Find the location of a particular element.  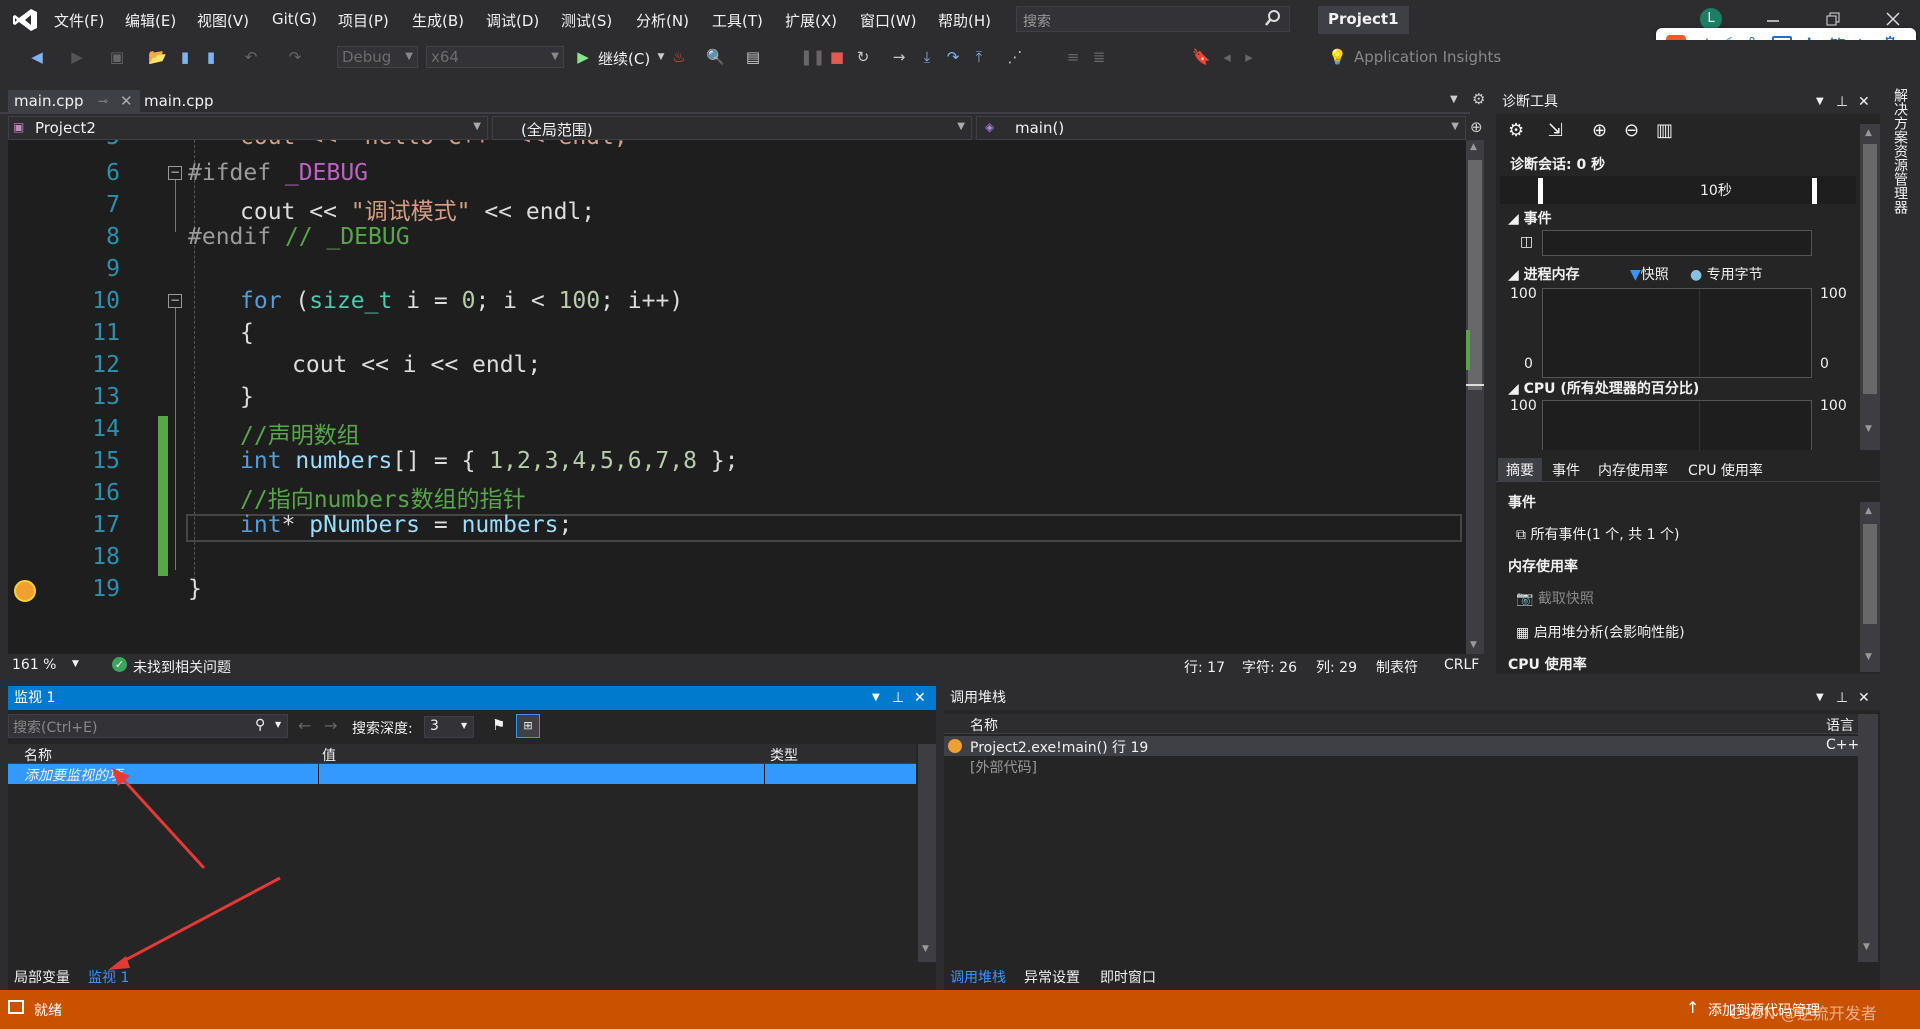

col-indicator: 列: 29 is located at coordinates (1336, 667).